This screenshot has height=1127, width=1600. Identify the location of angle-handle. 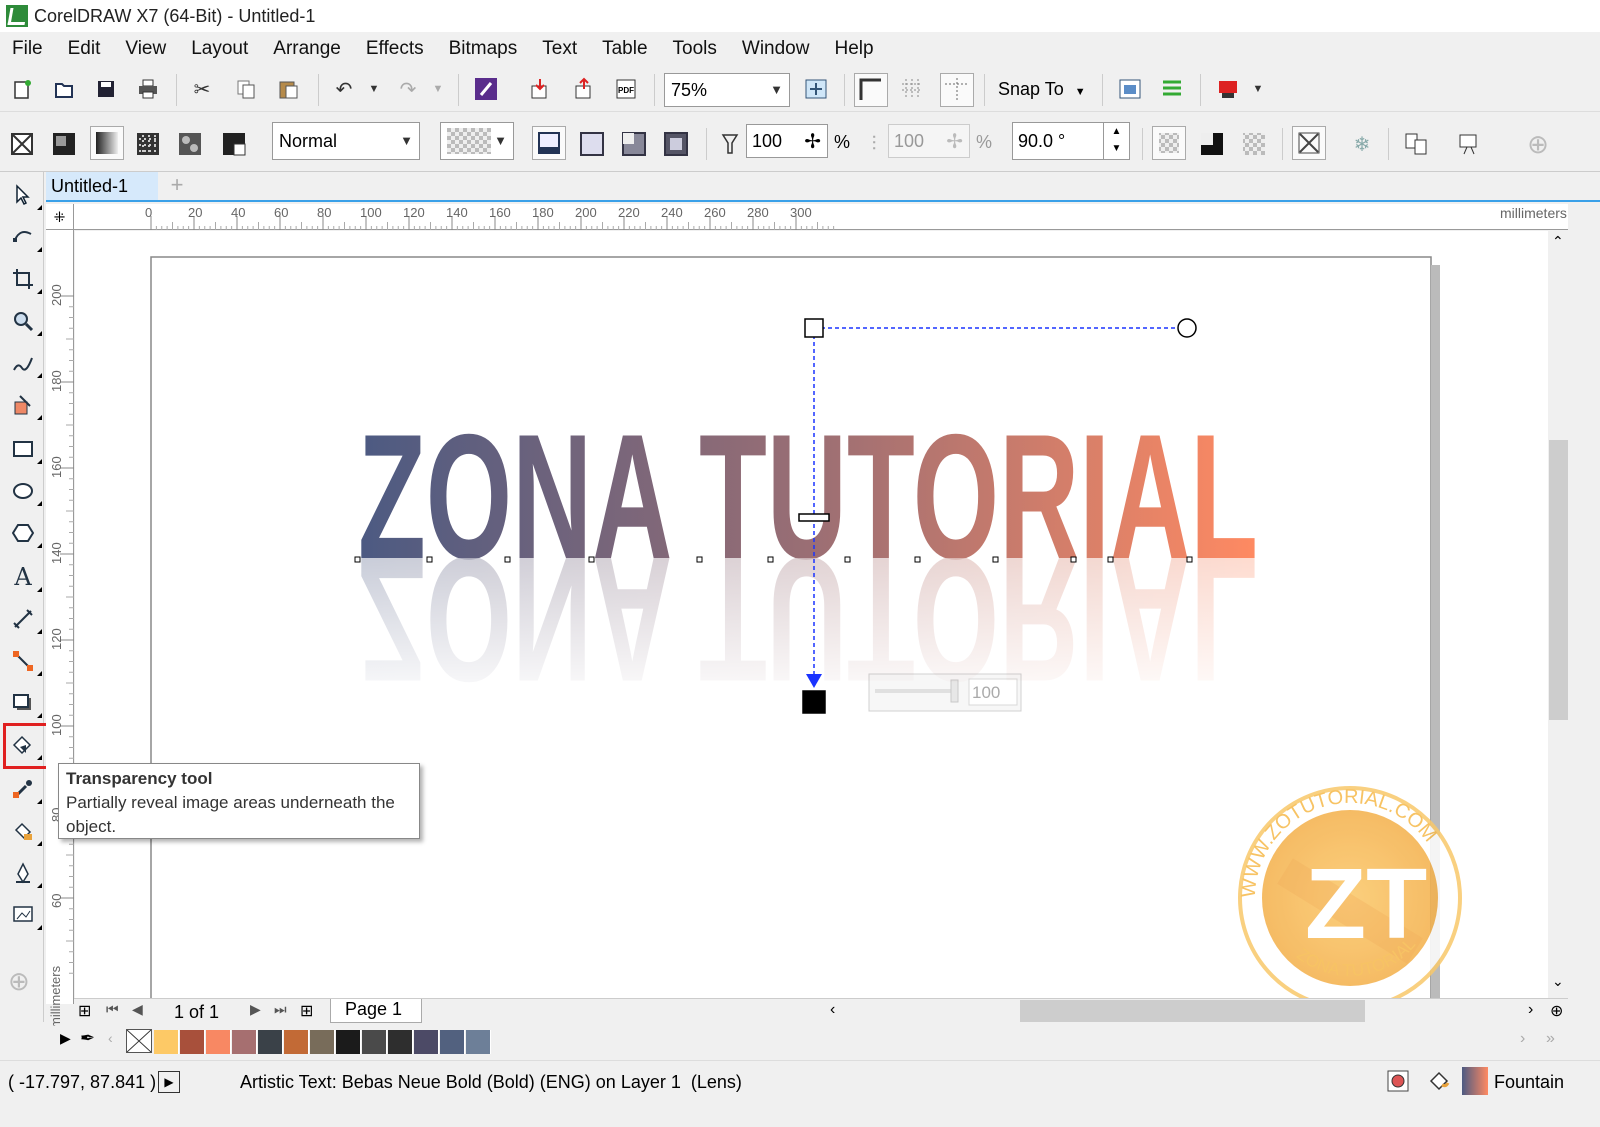
(1187, 328).